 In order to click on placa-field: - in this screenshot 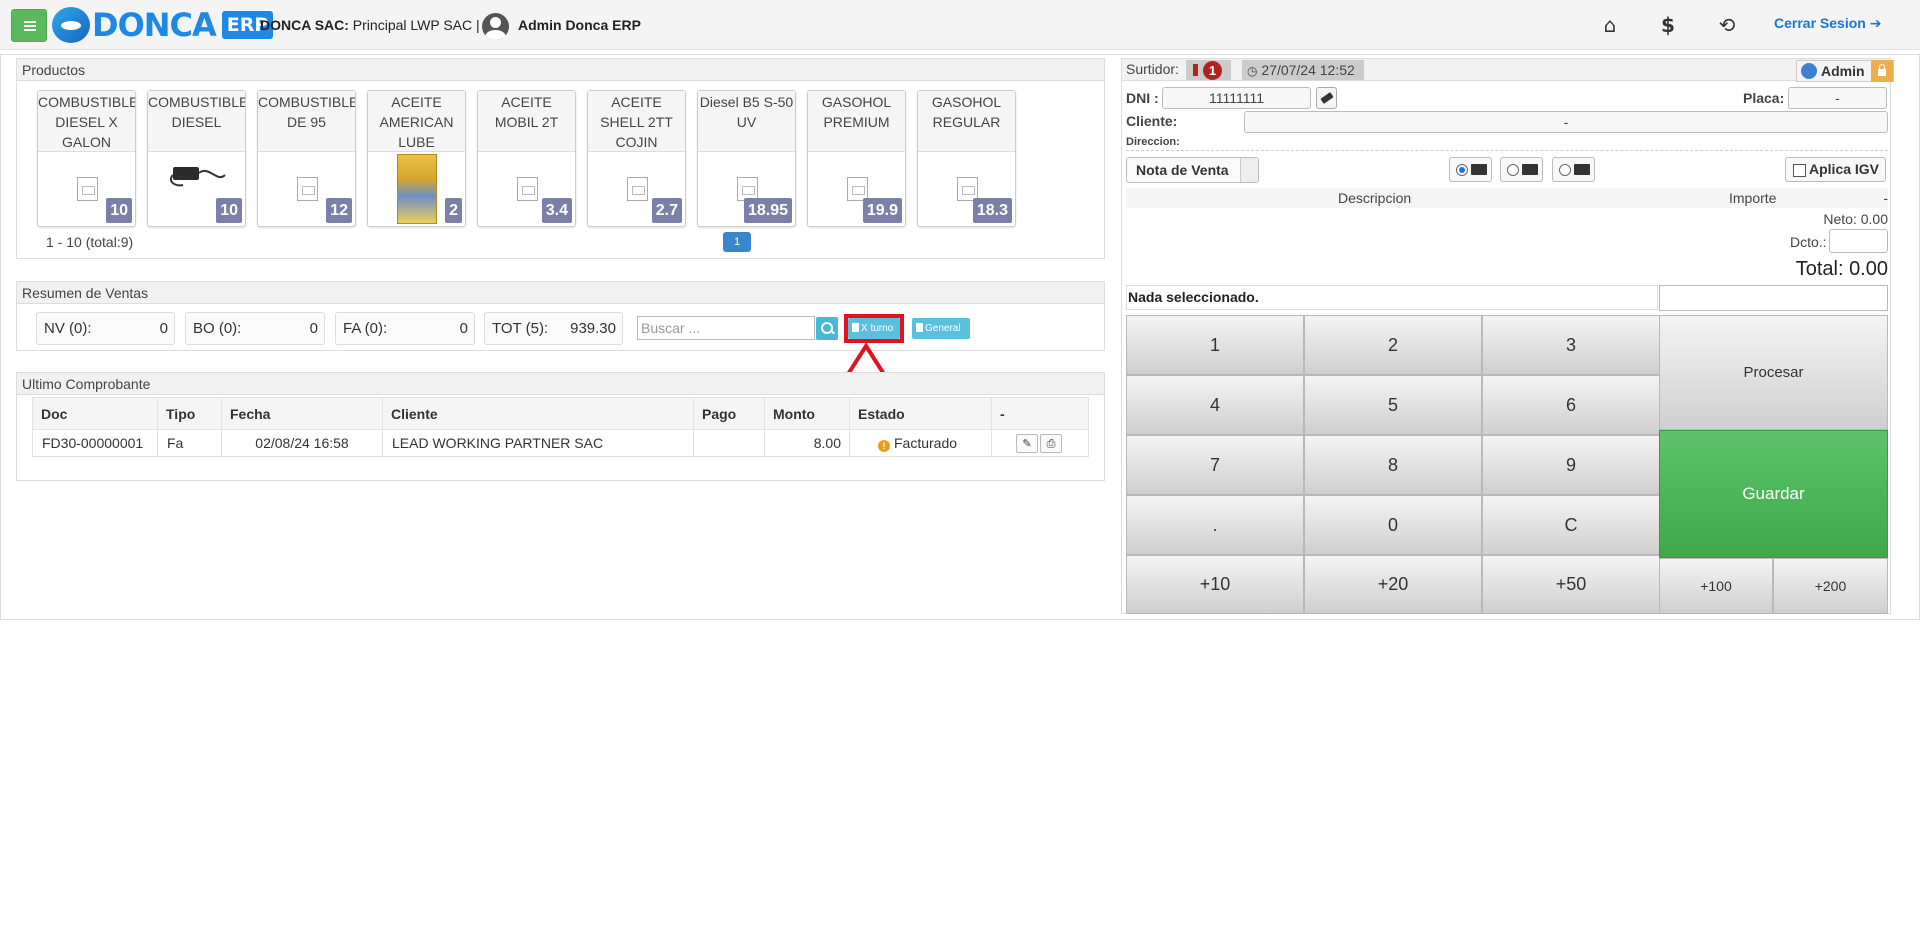, I will do `click(1837, 98)`.